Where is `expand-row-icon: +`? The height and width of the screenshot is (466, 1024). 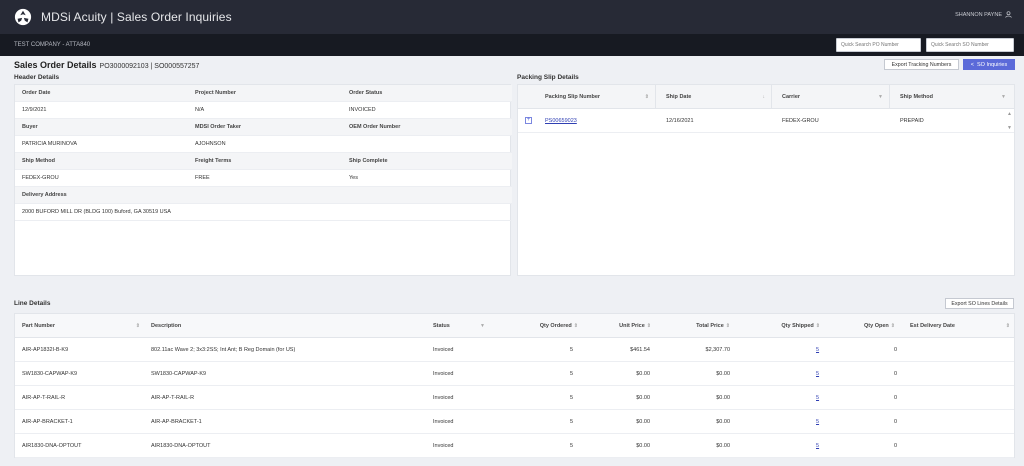 expand-row-icon: + is located at coordinates (528, 120).